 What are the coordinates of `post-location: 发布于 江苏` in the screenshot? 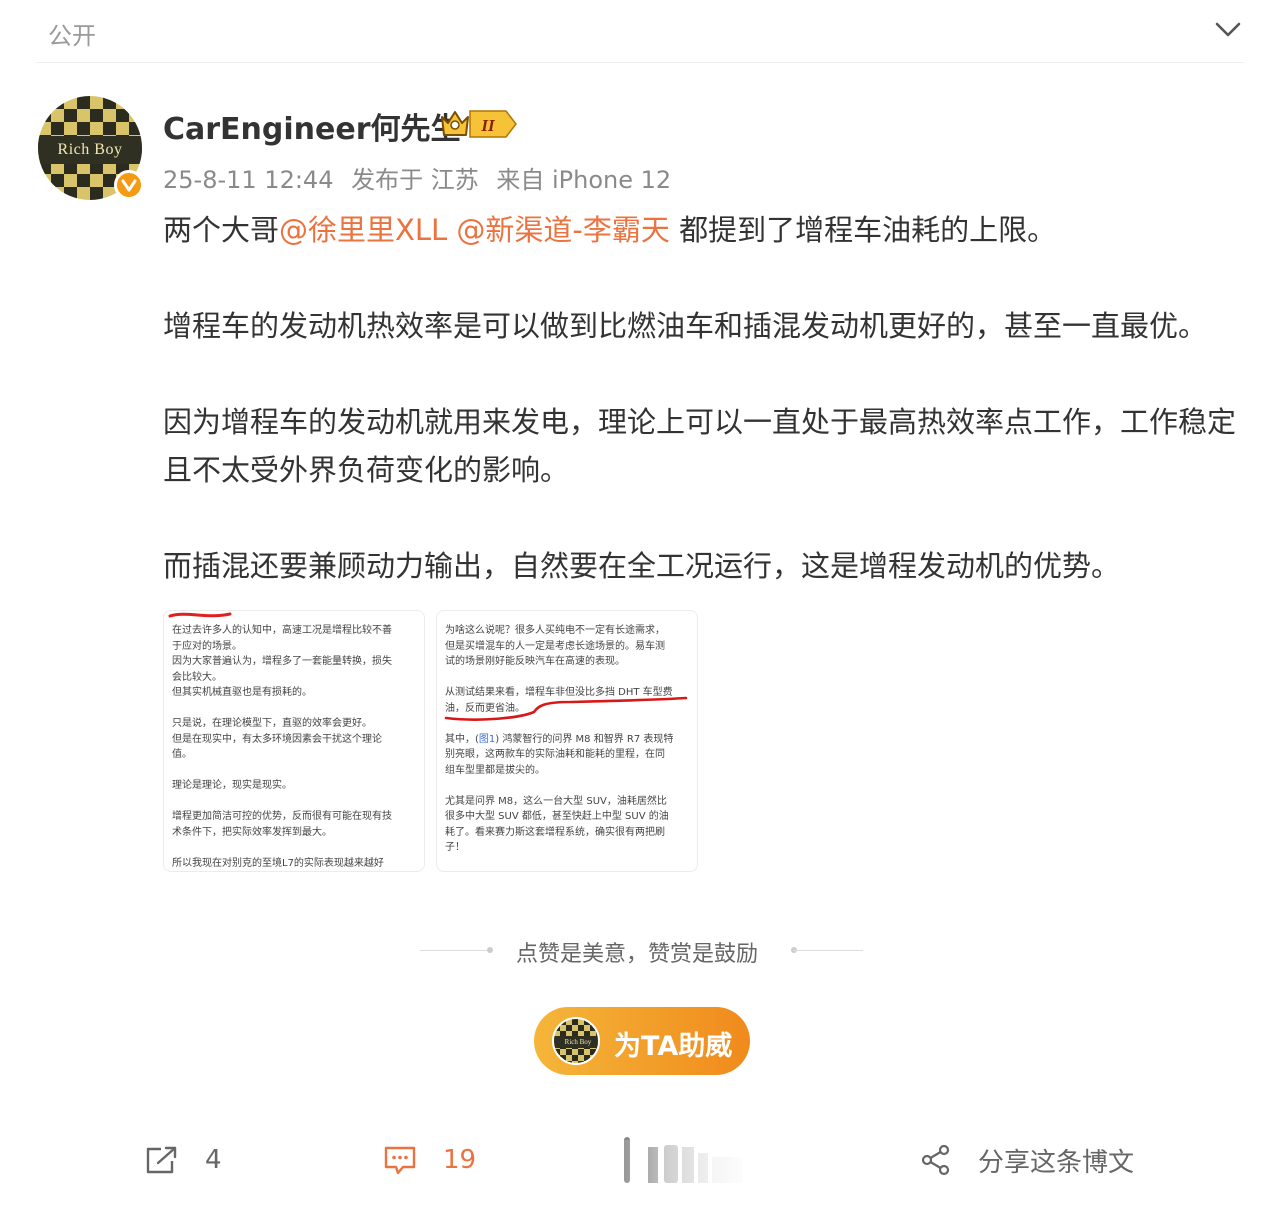 It's located at (415, 180).